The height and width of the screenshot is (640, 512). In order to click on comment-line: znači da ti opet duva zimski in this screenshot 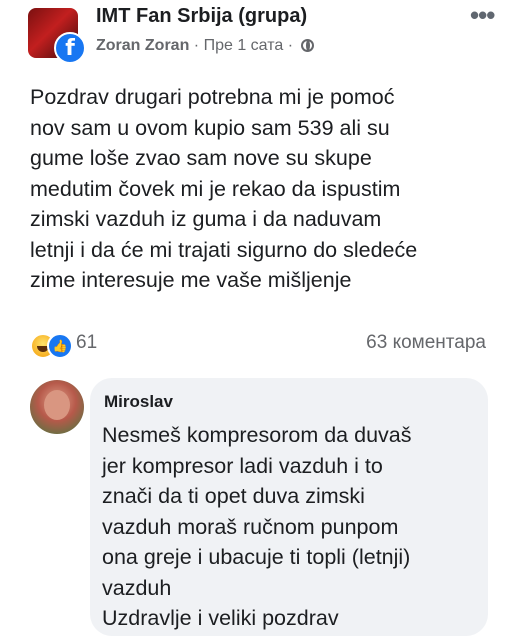, I will do `click(233, 496)`.